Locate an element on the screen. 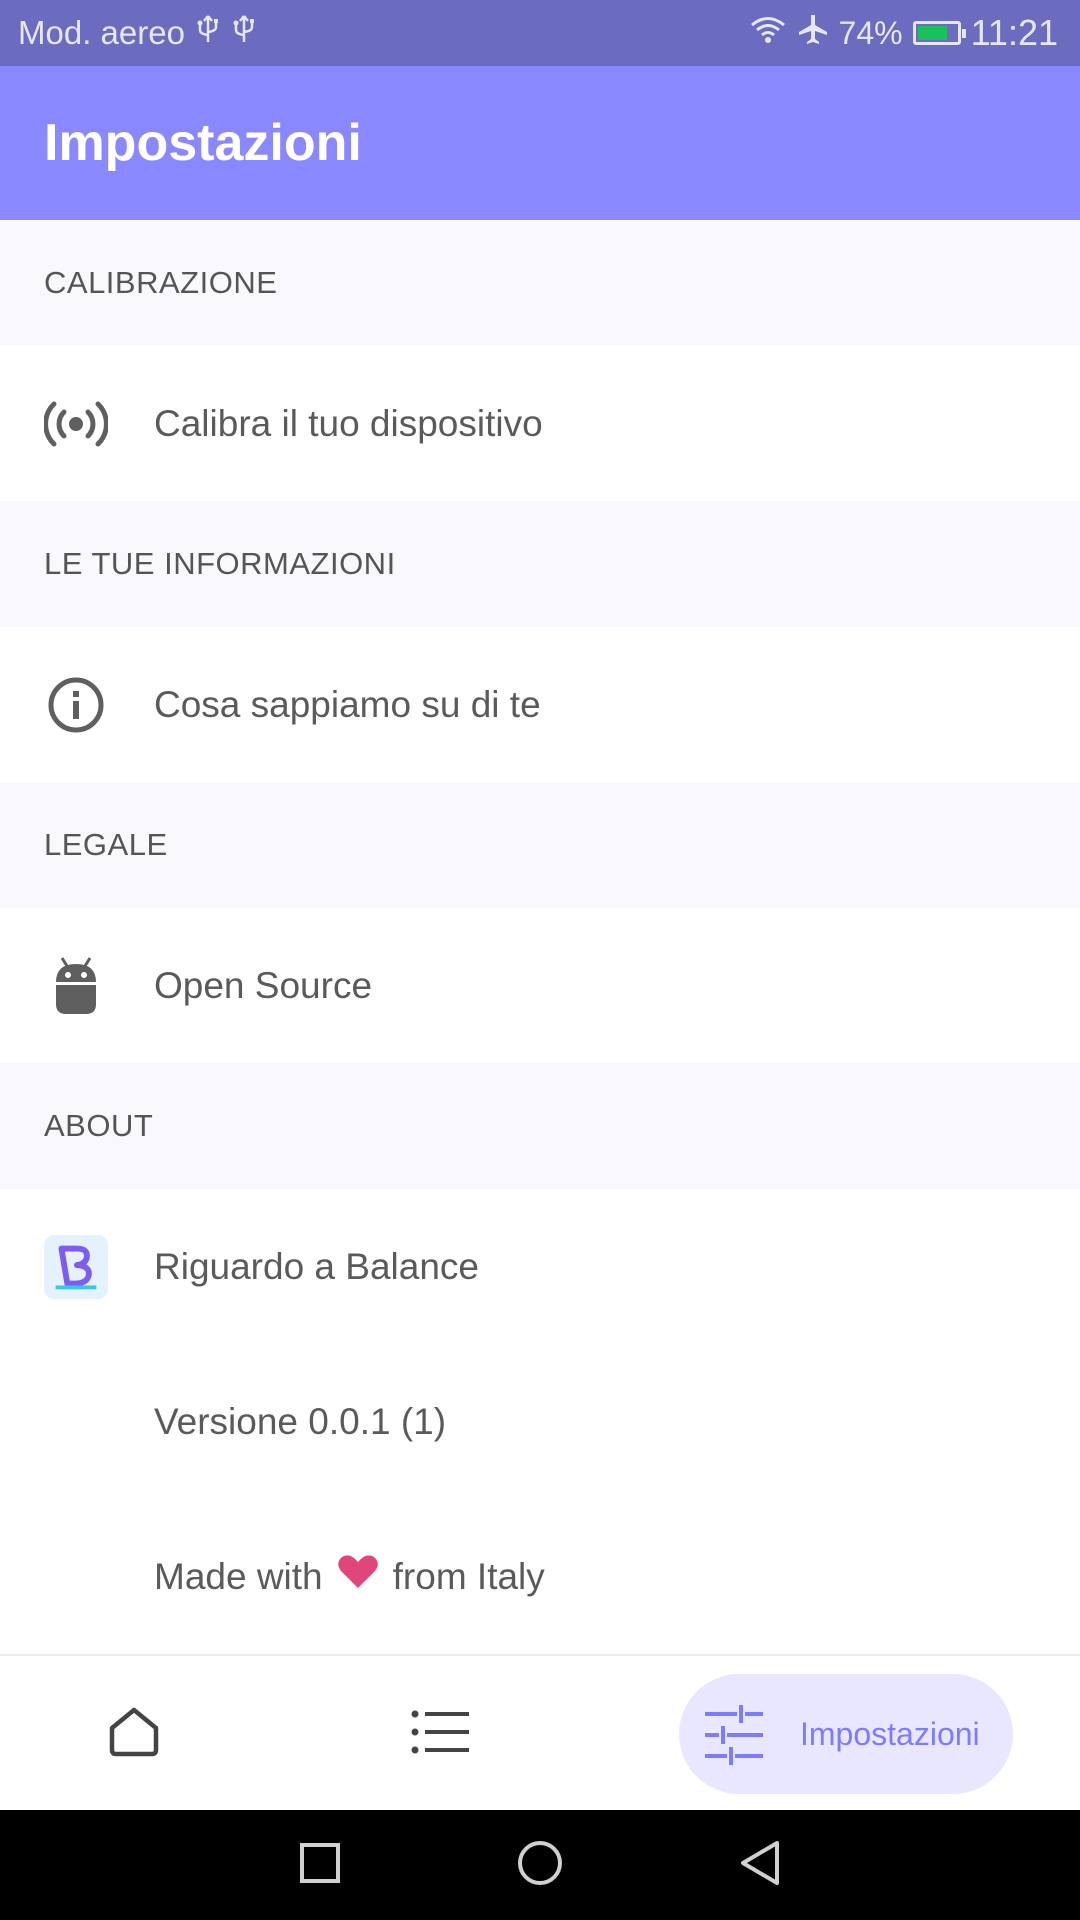 Image resolution: width=1080 pixels, height=1920 pixels. android-icon is located at coordinates (76, 986).